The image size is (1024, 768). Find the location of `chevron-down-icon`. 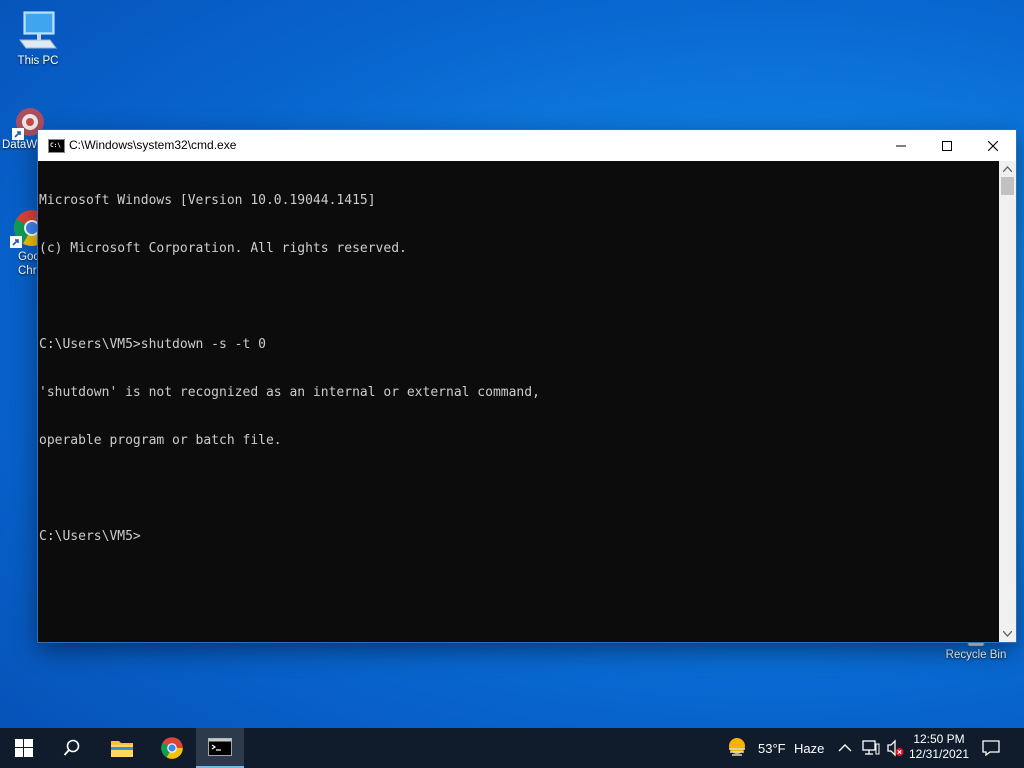

chevron-down-icon is located at coordinates (1007, 634).